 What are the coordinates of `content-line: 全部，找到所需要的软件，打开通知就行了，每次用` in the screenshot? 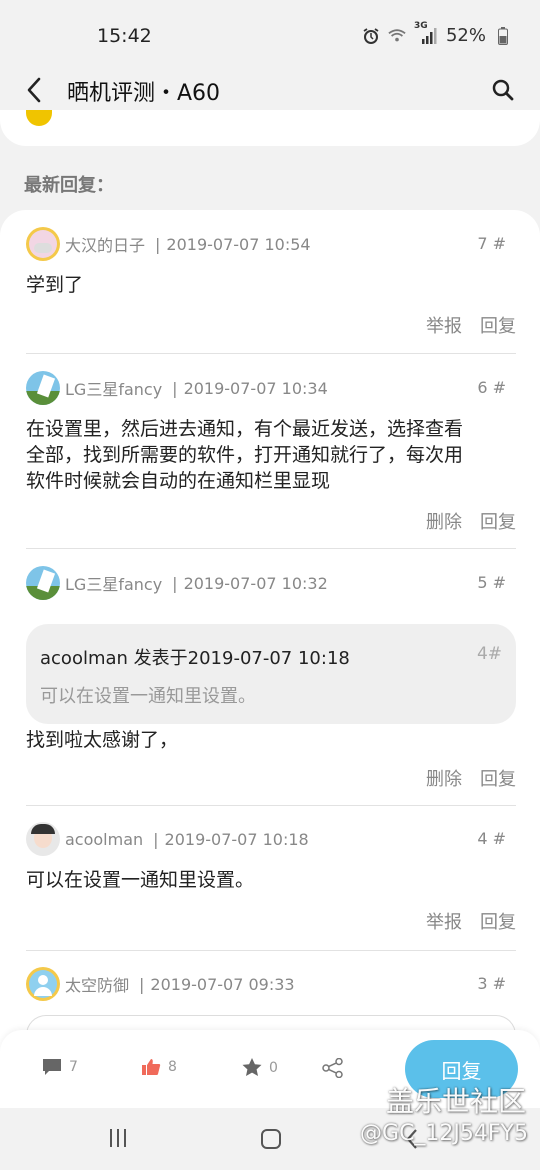 It's located at (245, 455).